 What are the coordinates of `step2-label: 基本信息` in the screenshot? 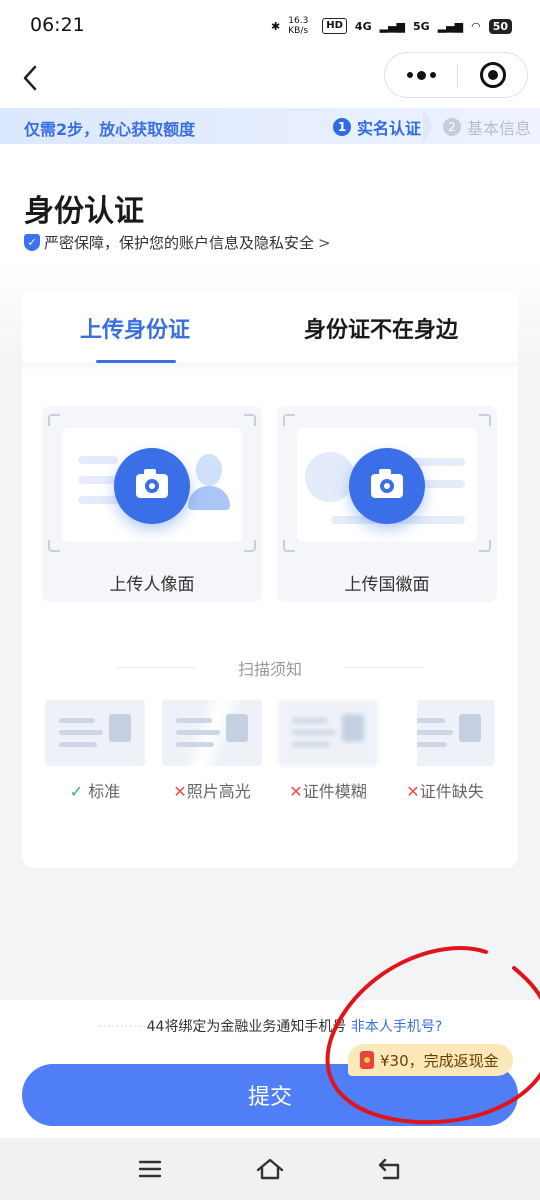 It's located at (499, 128).